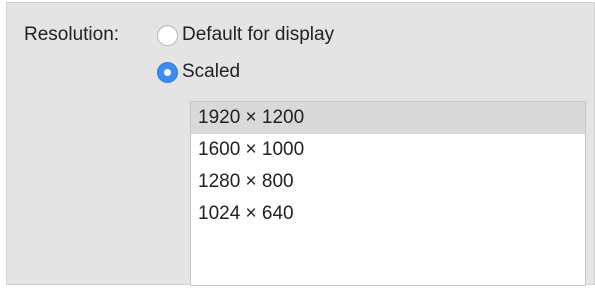 This screenshot has width=595, height=293. Describe the element at coordinates (388, 182) in the screenshot. I see `list-item: 1280 × 800` at that location.